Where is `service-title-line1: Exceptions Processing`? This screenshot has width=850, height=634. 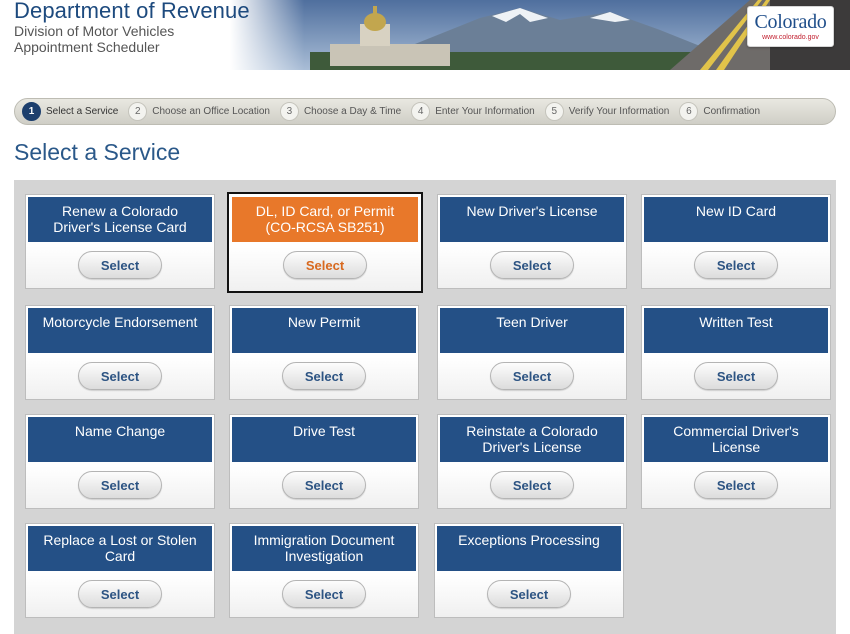 service-title-line1: Exceptions Processing is located at coordinates (529, 540).